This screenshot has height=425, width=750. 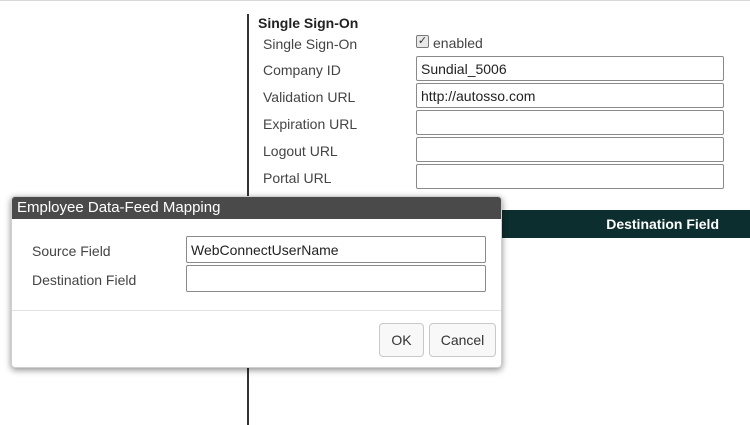 I want to click on destination-field-label: Destination Field, so click(x=84, y=280).